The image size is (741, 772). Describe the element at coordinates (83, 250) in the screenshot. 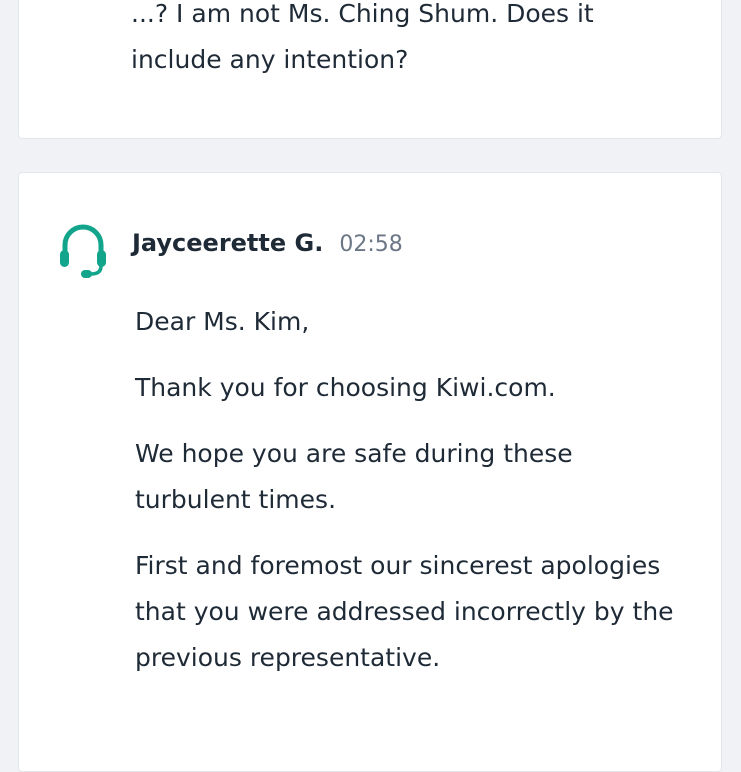

I see `headset-icon` at that location.